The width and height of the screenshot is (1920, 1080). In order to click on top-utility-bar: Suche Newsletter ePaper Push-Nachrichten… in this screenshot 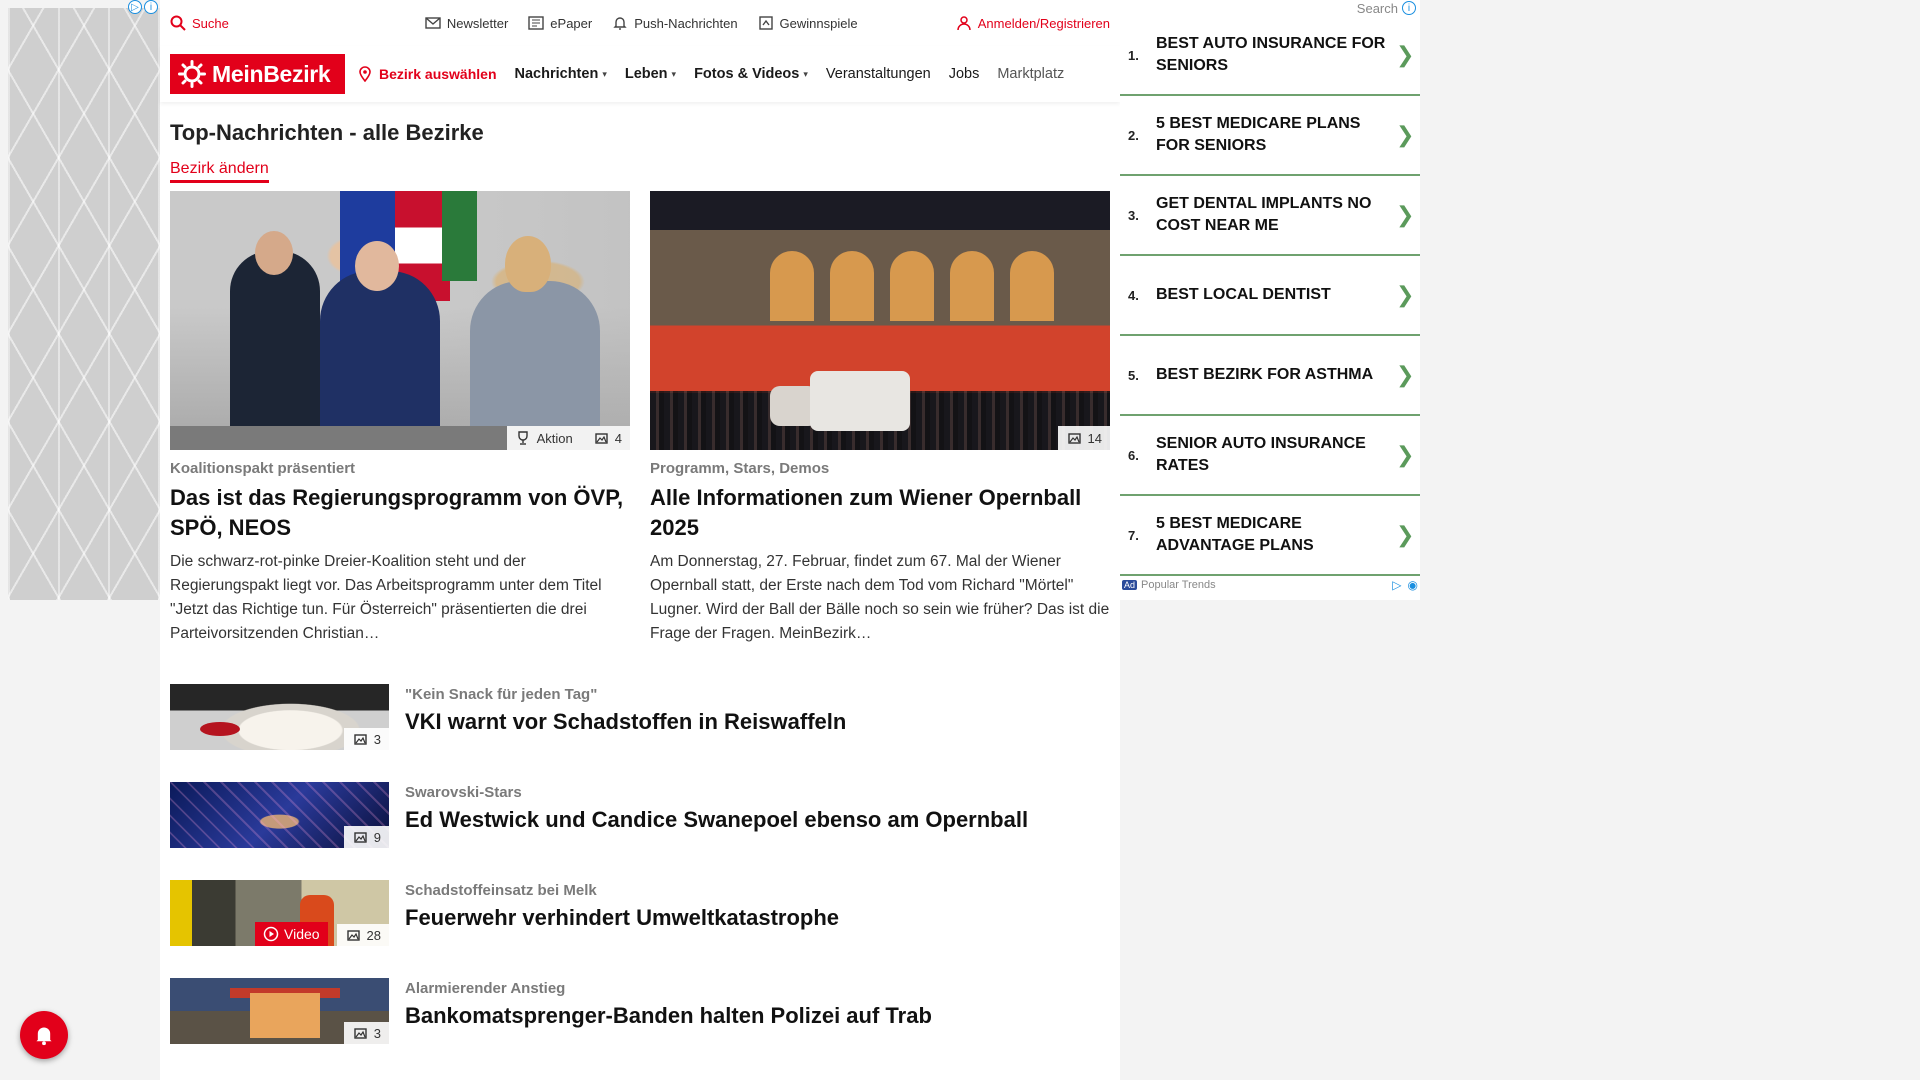, I will do `click(640, 23)`.